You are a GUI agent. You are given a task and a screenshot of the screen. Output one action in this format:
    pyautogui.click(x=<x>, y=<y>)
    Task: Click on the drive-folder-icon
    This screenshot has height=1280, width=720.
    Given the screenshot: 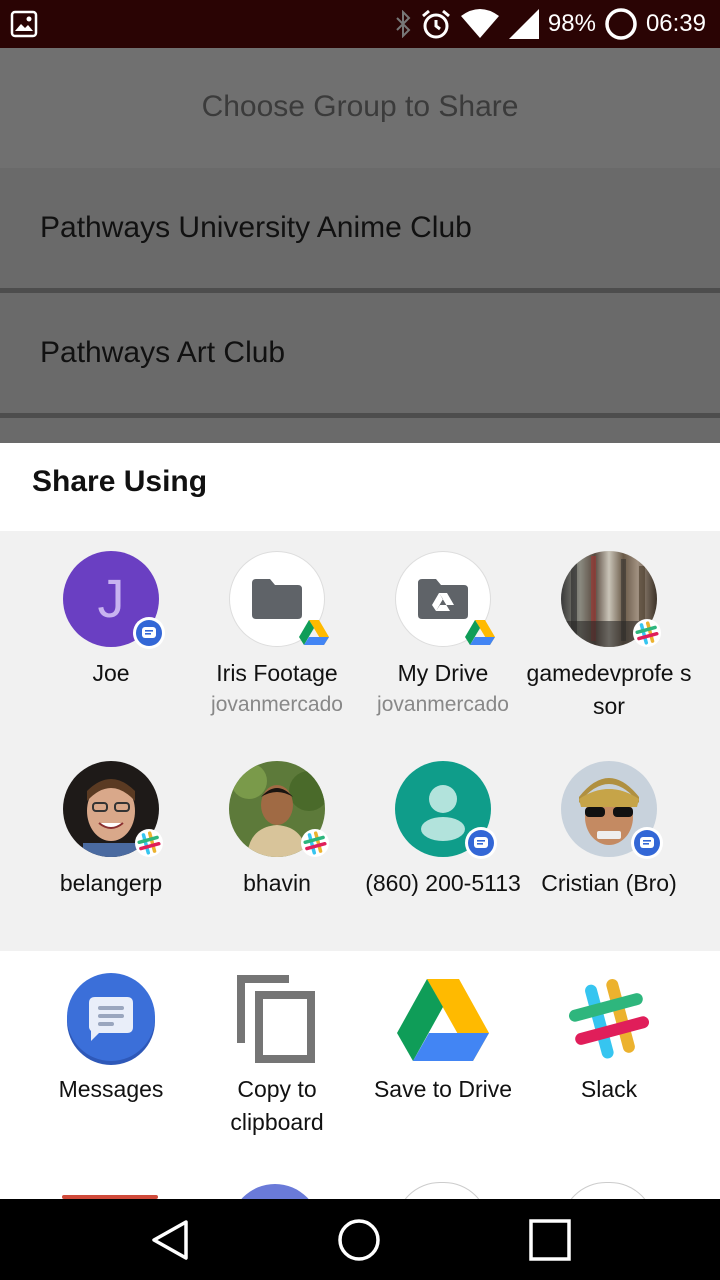 What is the action you would take?
    pyautogui.click(x=443, y=599)
    